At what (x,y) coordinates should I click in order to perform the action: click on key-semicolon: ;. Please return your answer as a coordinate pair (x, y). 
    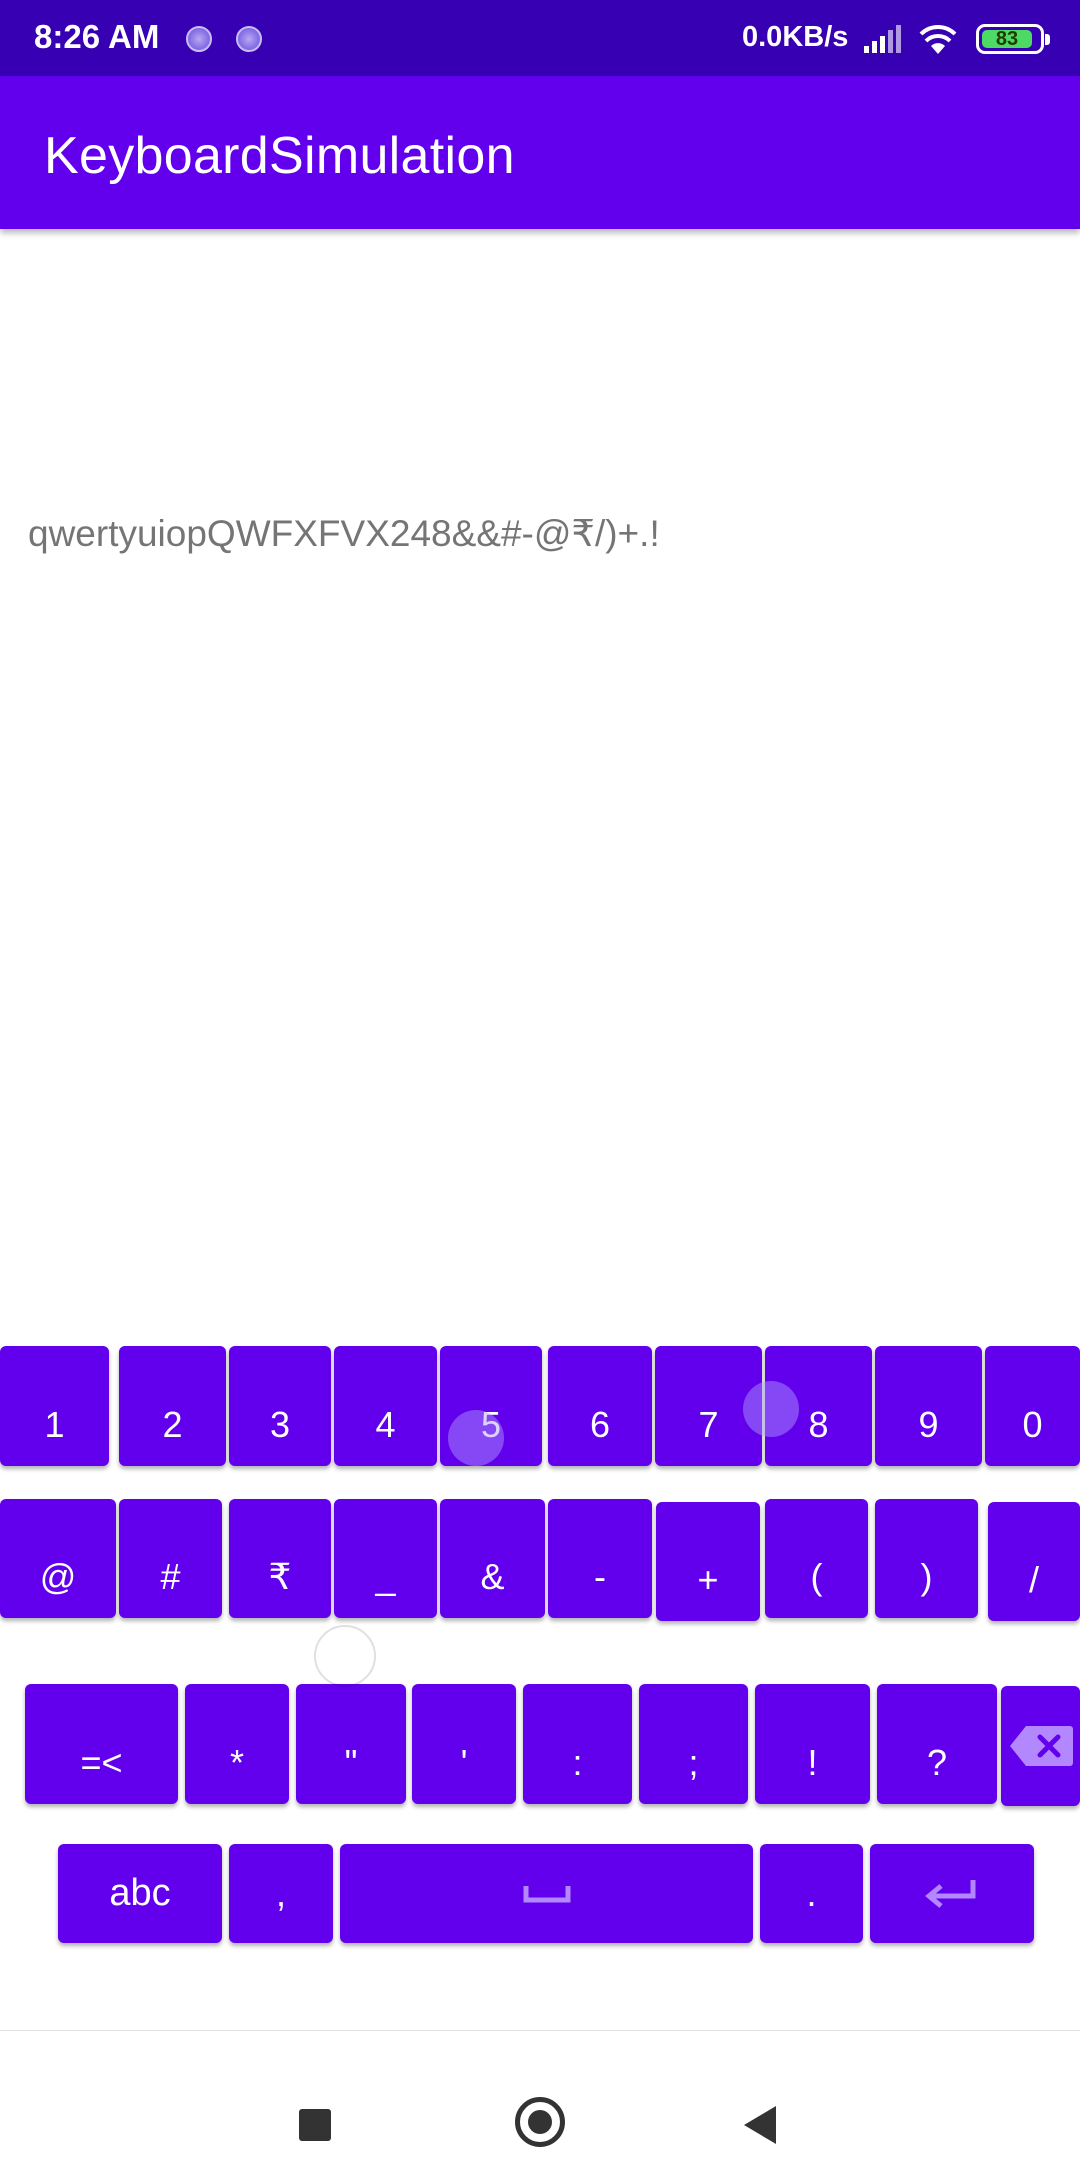
    Looking at the image, I should click on (693, 1744).